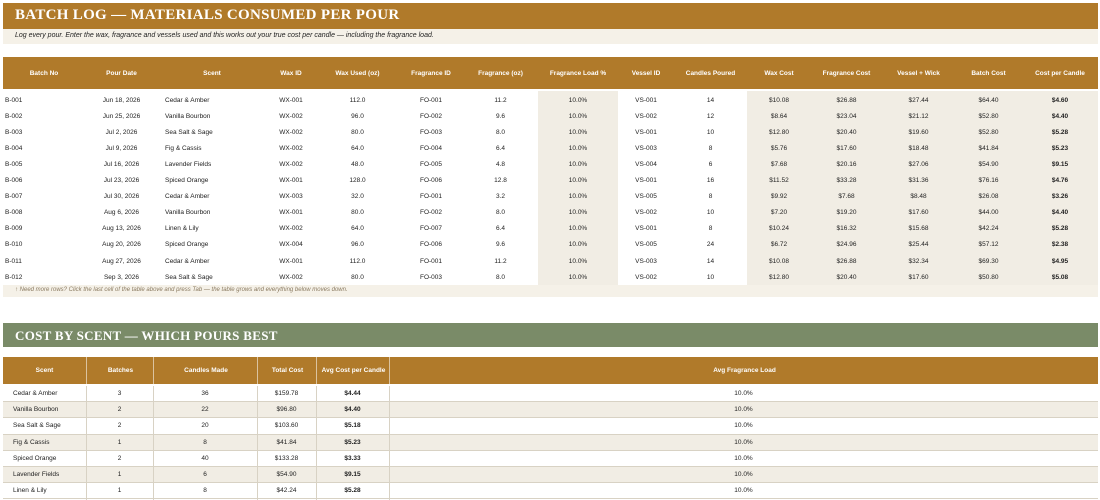 The width and height of the screenshot is (1100, 500). I want to click on batch-col-header: Vessel ID, so click(646, 73).